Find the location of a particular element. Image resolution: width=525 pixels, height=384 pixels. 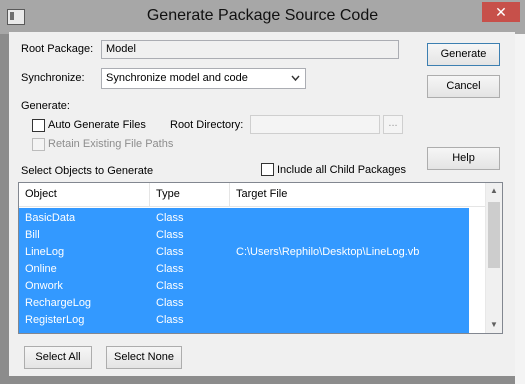

scroll-up-icon: ▲ is located at coordinates (494, 191).